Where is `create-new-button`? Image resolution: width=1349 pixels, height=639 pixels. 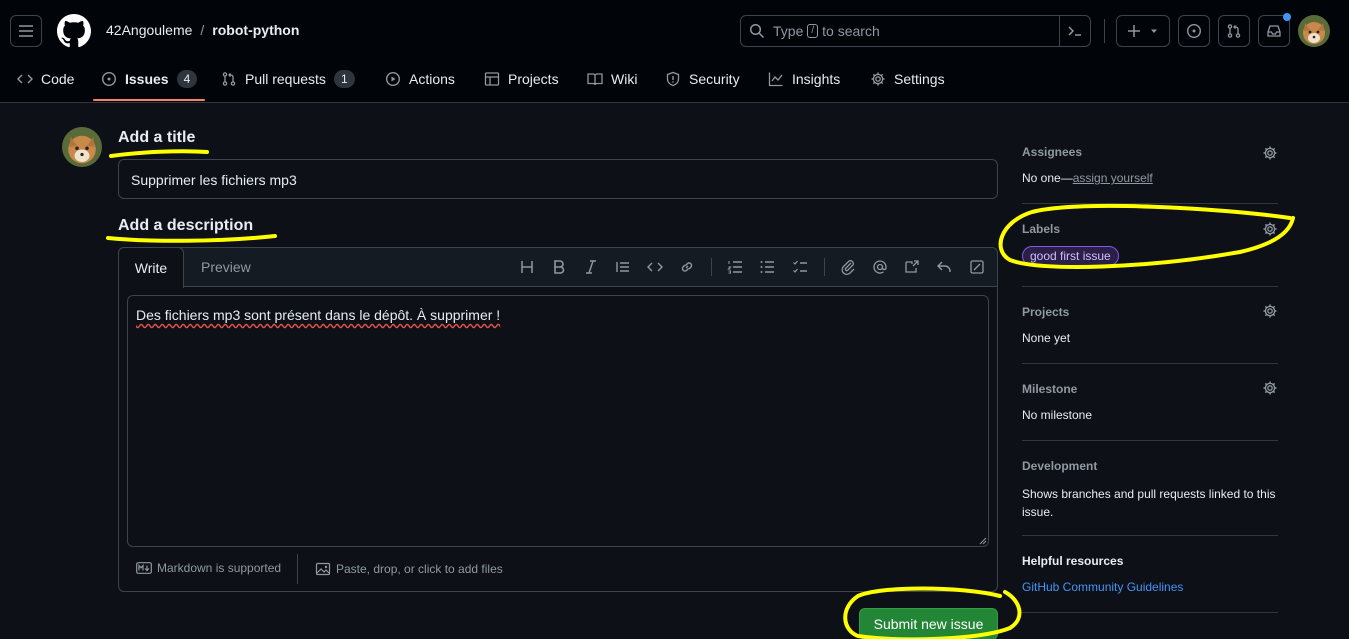
create-new-button is located at coordinates (1143, 31).